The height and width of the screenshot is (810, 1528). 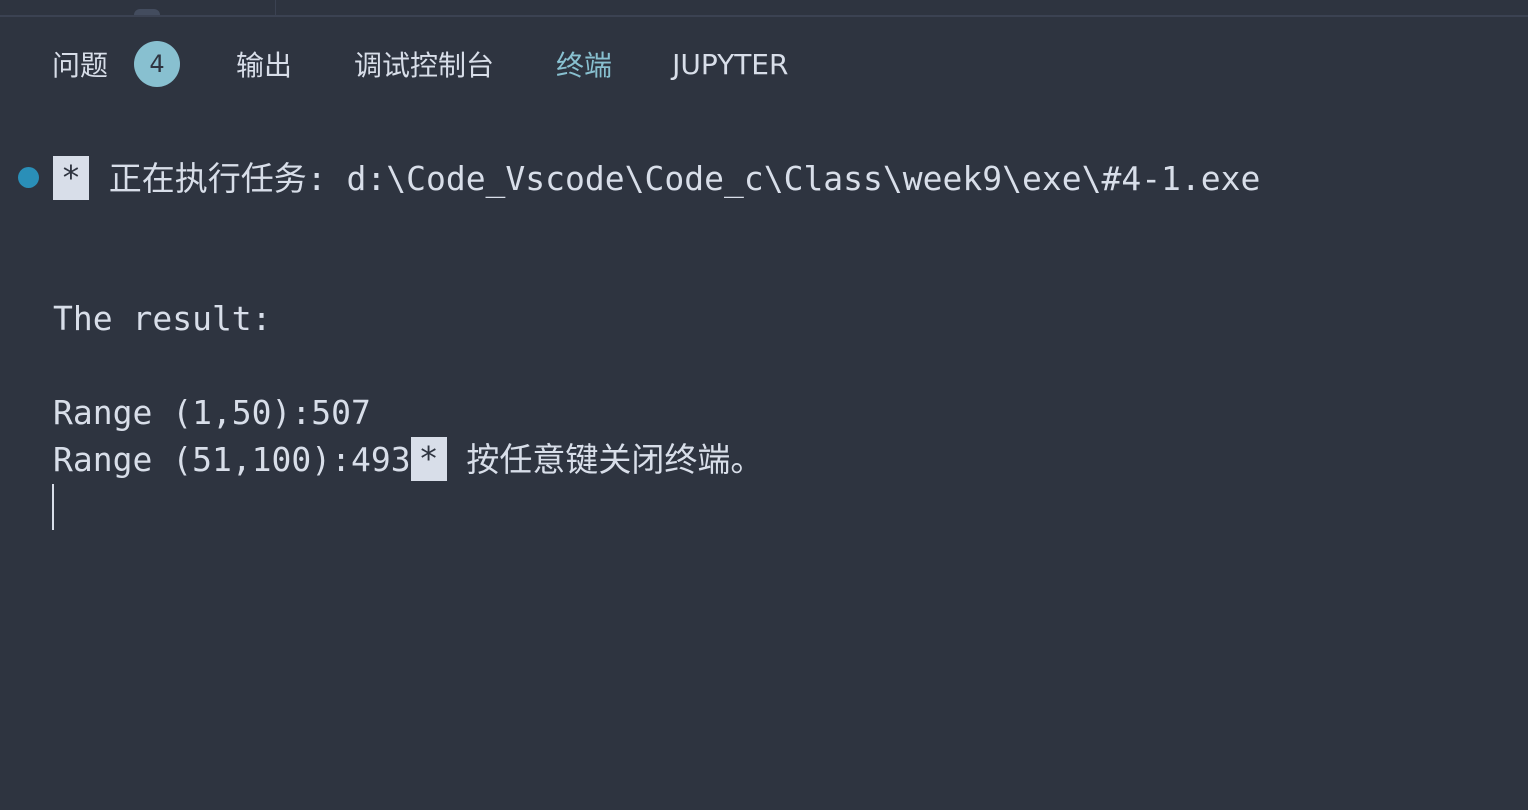 I want to click on task-status-dot-icon, so click(x=28, y=177).